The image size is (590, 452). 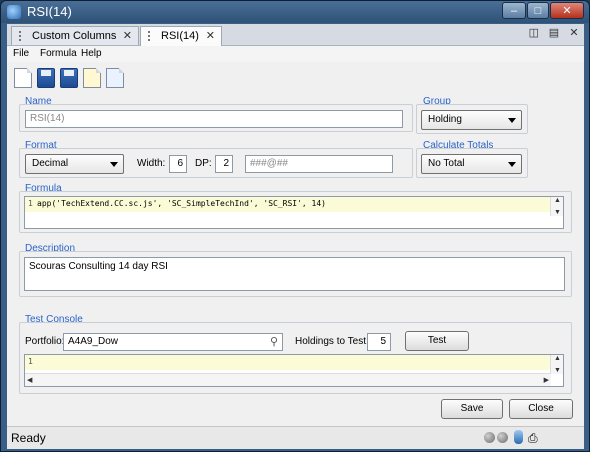 What do you see at coordinates (567, 10) in the screenshot?
I see `close-window-button: ✕` at bounding box center [567, 10].